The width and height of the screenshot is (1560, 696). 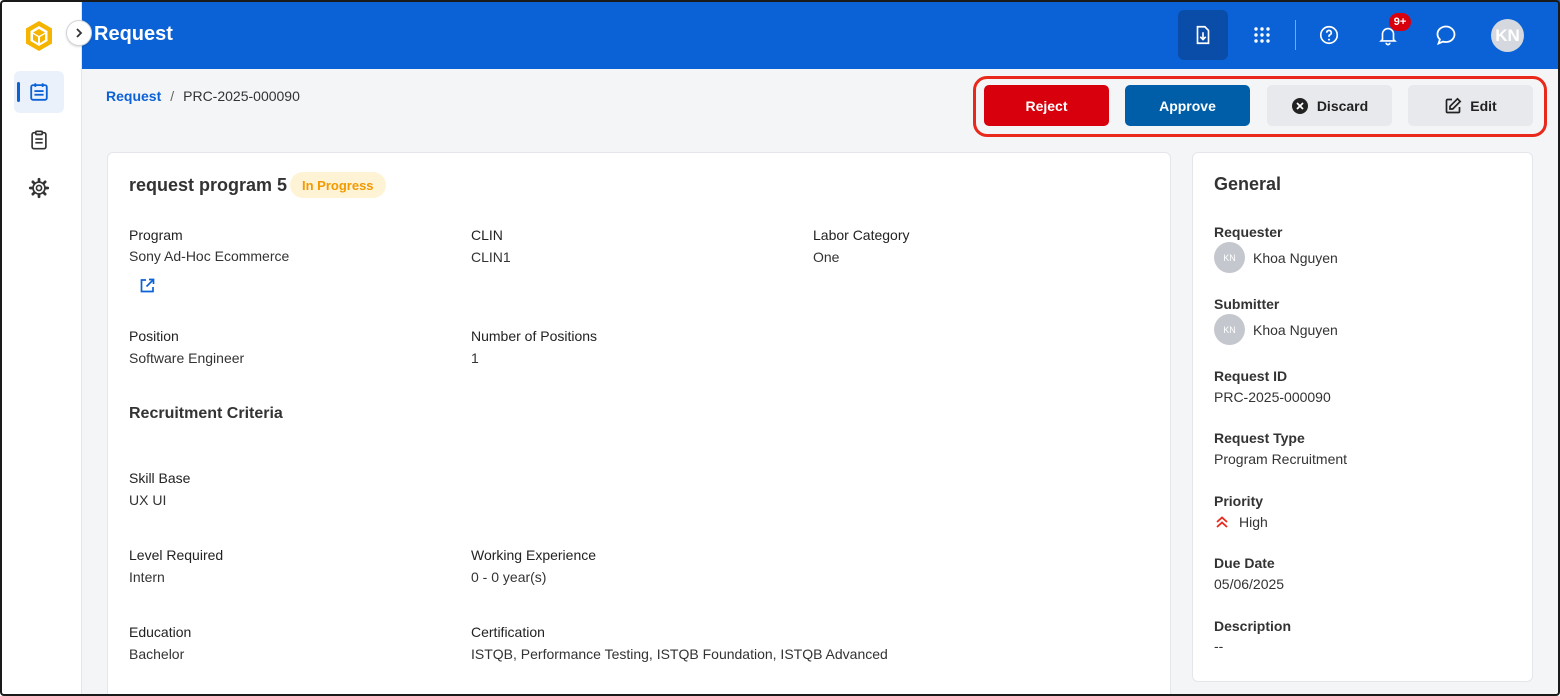 I want to click on clin-label: CLIN, so click(x=487, y=235).